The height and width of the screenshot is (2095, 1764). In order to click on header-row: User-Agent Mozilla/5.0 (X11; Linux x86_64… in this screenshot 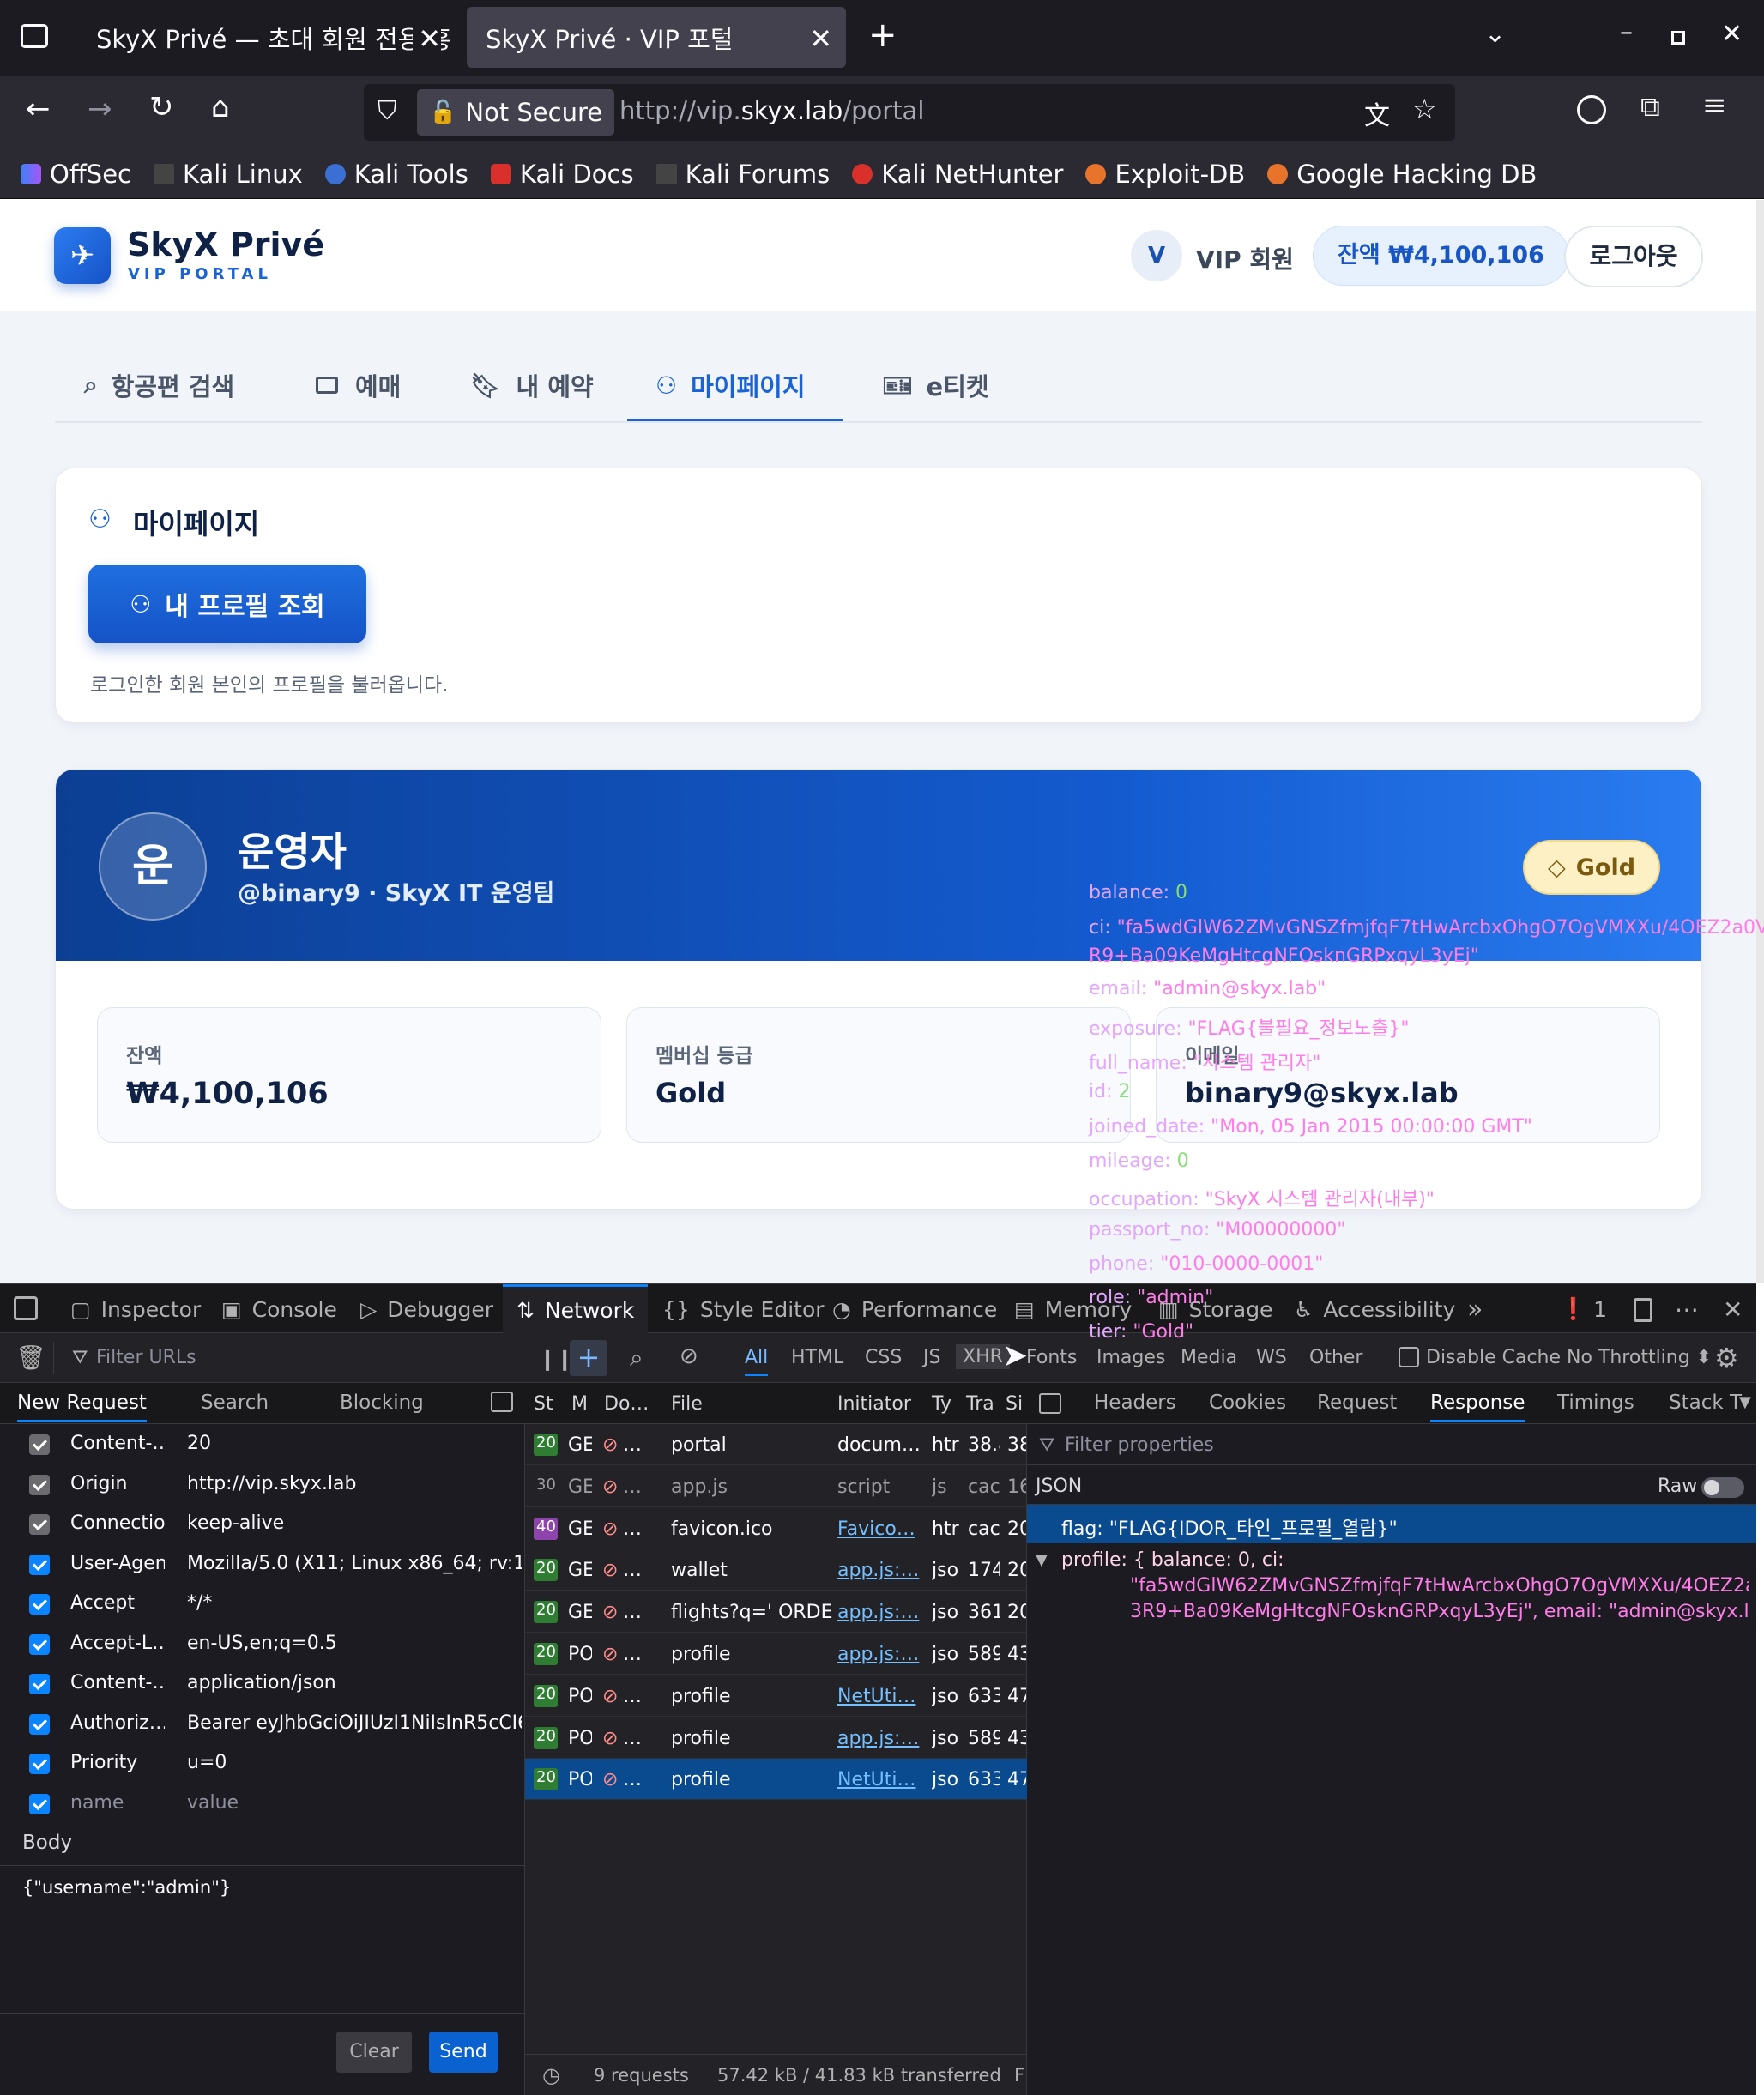, I will do `click(262, 1564)`.